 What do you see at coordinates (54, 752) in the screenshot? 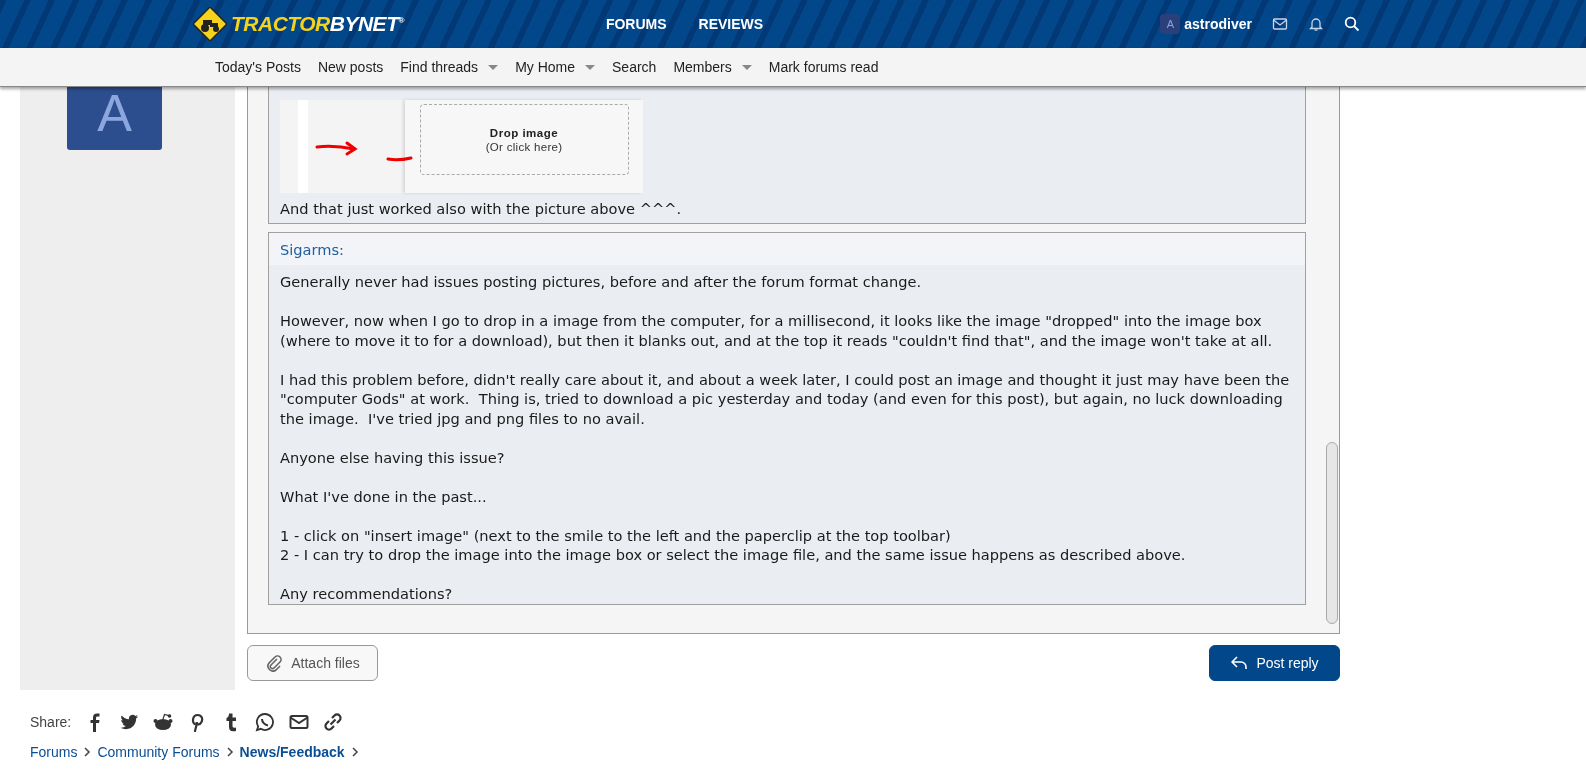
I see `breadcrumb-link: Forums` at bounding box center [54, 752].